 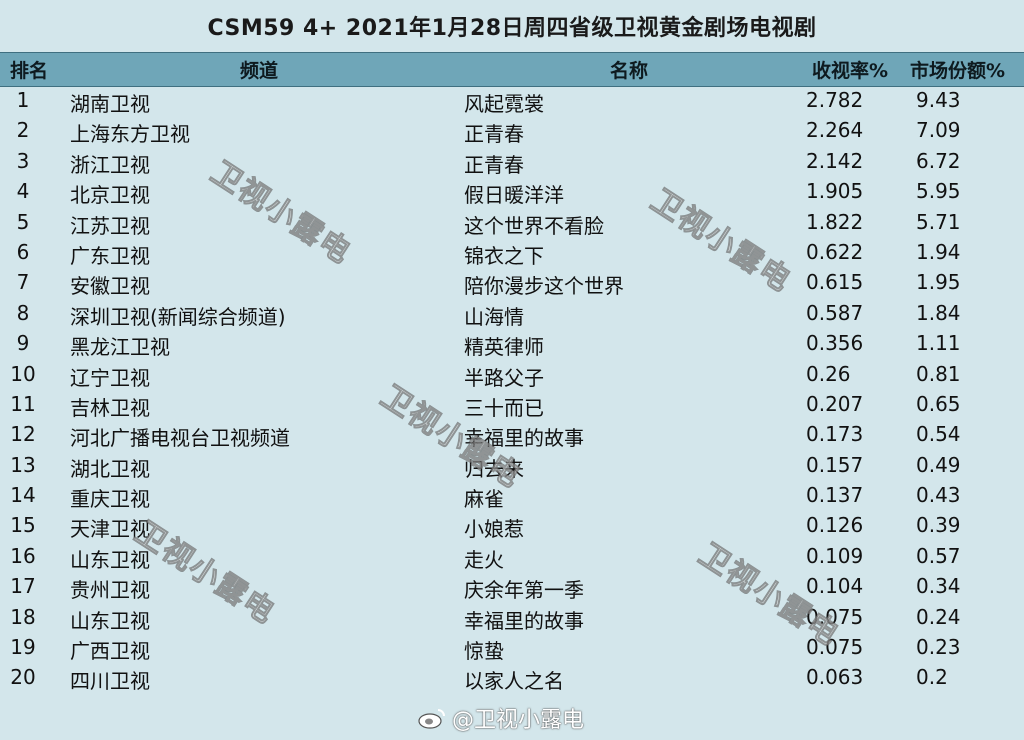 What do you see at coordinates (23, 221) in the screenshot?
I see `cell-rank: 5` at bounding box center [23, 221].